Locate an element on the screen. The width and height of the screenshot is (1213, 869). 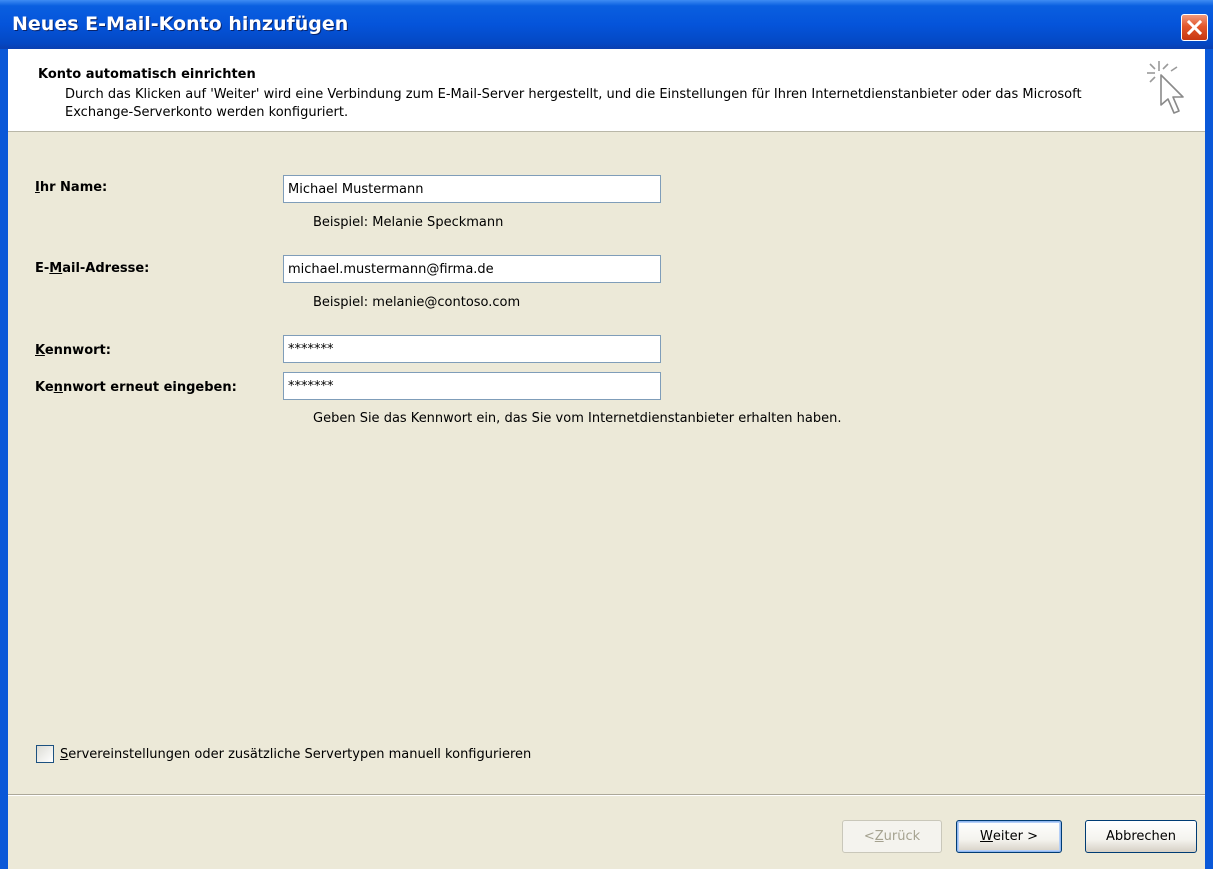
email-hint: Beispiel: melanie@contoso.com is located at coordinates (417, 302).